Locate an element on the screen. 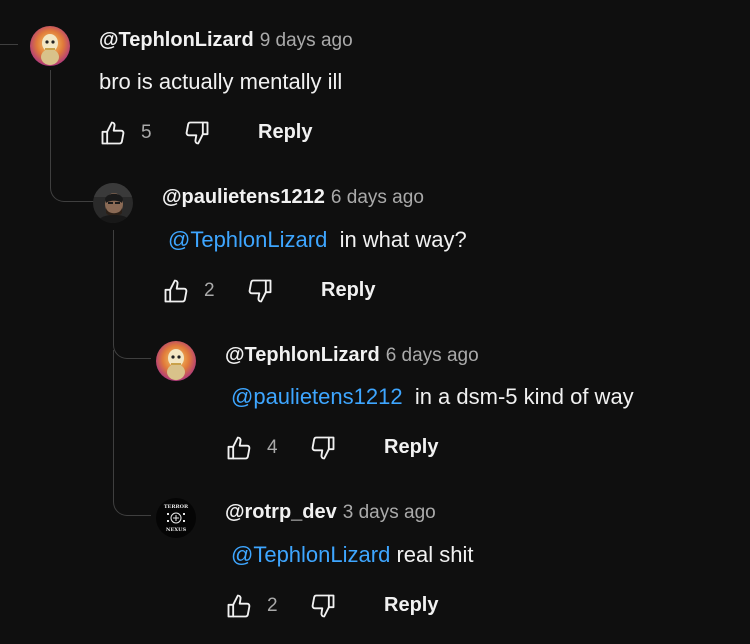  comment-body: in what way? is located at coordinates (403, 239).